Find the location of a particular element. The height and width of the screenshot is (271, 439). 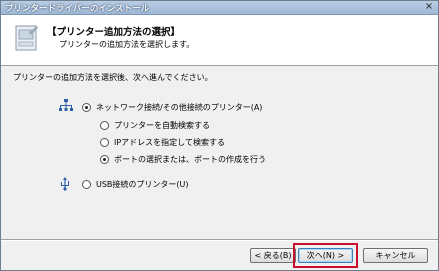

radio-ip-search: IPアドレスを指定して検索する is located at coordinates (162, 142).